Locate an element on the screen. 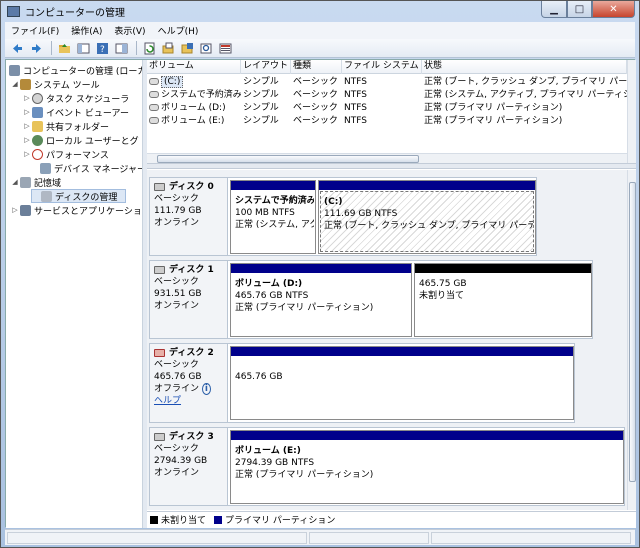 The height and width of the screenshot is (548, 640). horizontal-scrollbar is located at coordinates (387, 158).